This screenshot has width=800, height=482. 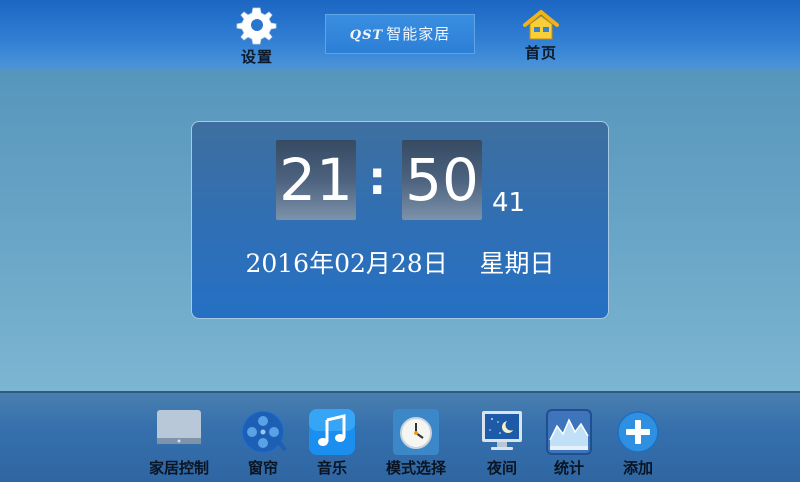 I want to click on brand-name: 智能家居, so click(x=418, y=34).